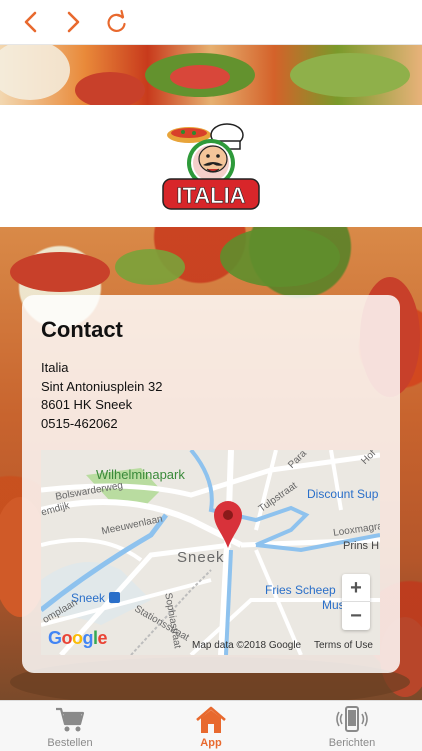 This screenshot has height=751, width=422. Describe the element at coordinates (352, 743) in the screenshot. I see `tab-label: Berichten` at that location.